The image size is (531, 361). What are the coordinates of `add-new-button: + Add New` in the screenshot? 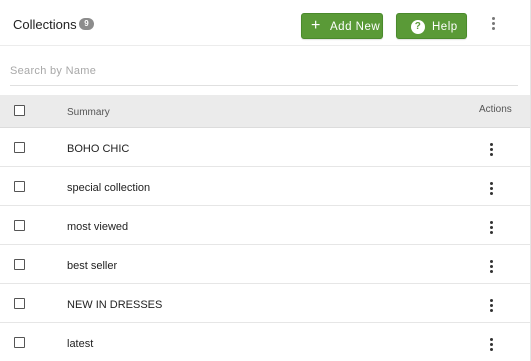 It's located at (342, 26).